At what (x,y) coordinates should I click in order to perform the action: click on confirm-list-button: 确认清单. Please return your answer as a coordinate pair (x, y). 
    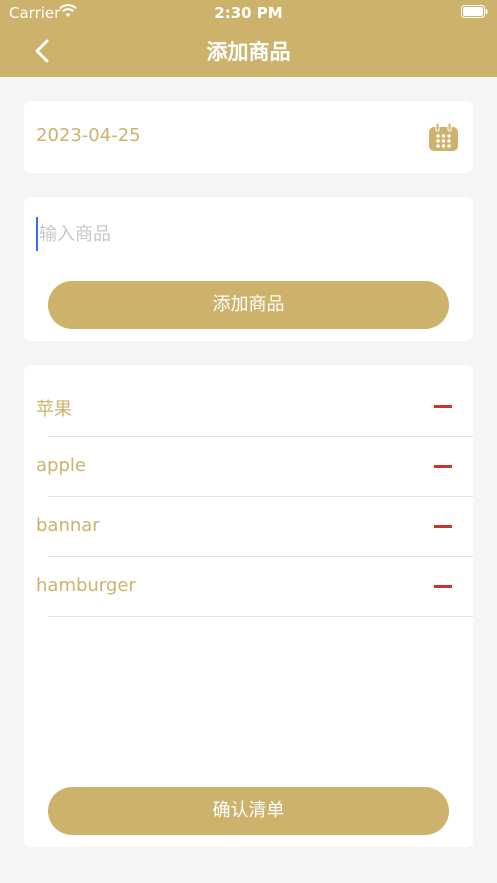
    Looking at the image, I should click on (248, 811).